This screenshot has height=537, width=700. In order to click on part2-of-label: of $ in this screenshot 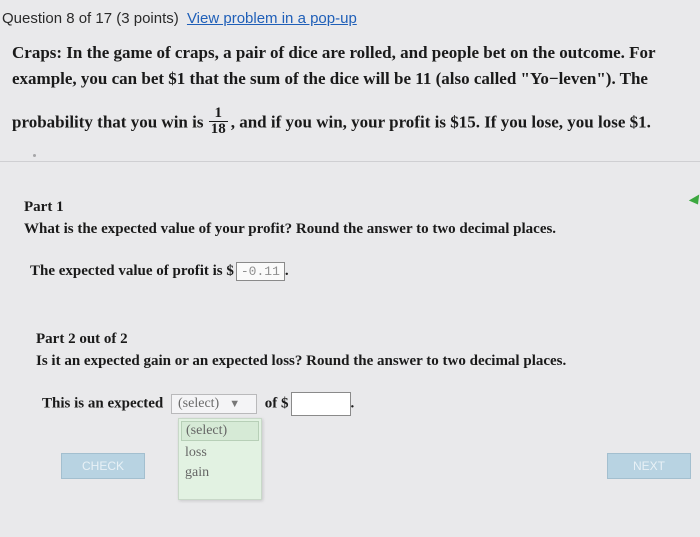, I will do `click(276, 403)`.